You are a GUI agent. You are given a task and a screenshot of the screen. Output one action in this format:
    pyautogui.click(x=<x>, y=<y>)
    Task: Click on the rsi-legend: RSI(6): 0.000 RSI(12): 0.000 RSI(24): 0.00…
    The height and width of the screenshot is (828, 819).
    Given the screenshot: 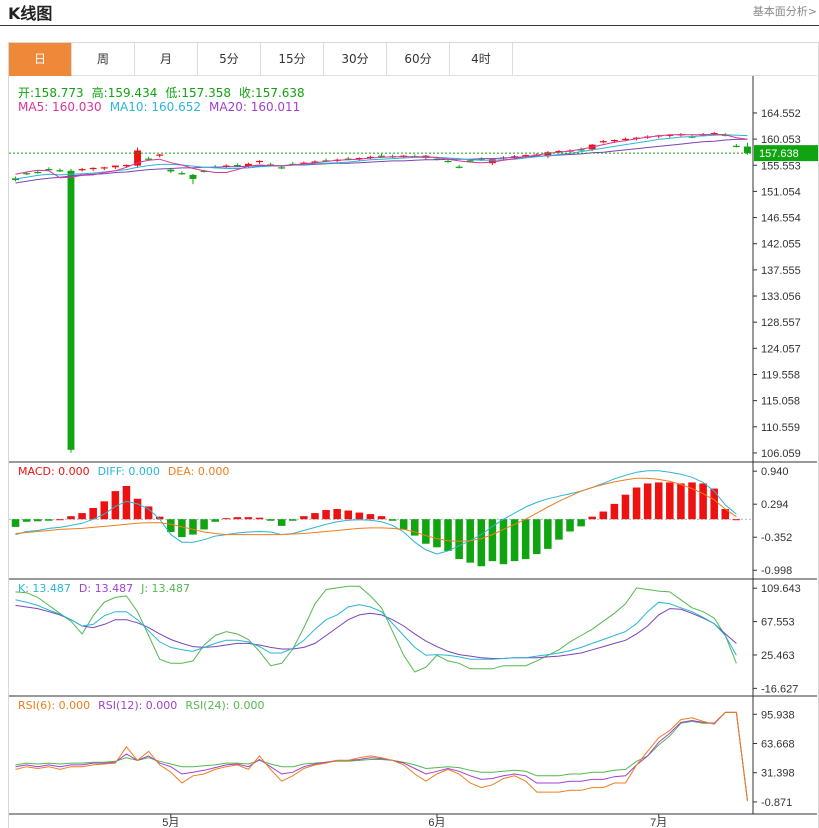 What is the action you would take?
    pyautogui.click(x=145, y=705)
    